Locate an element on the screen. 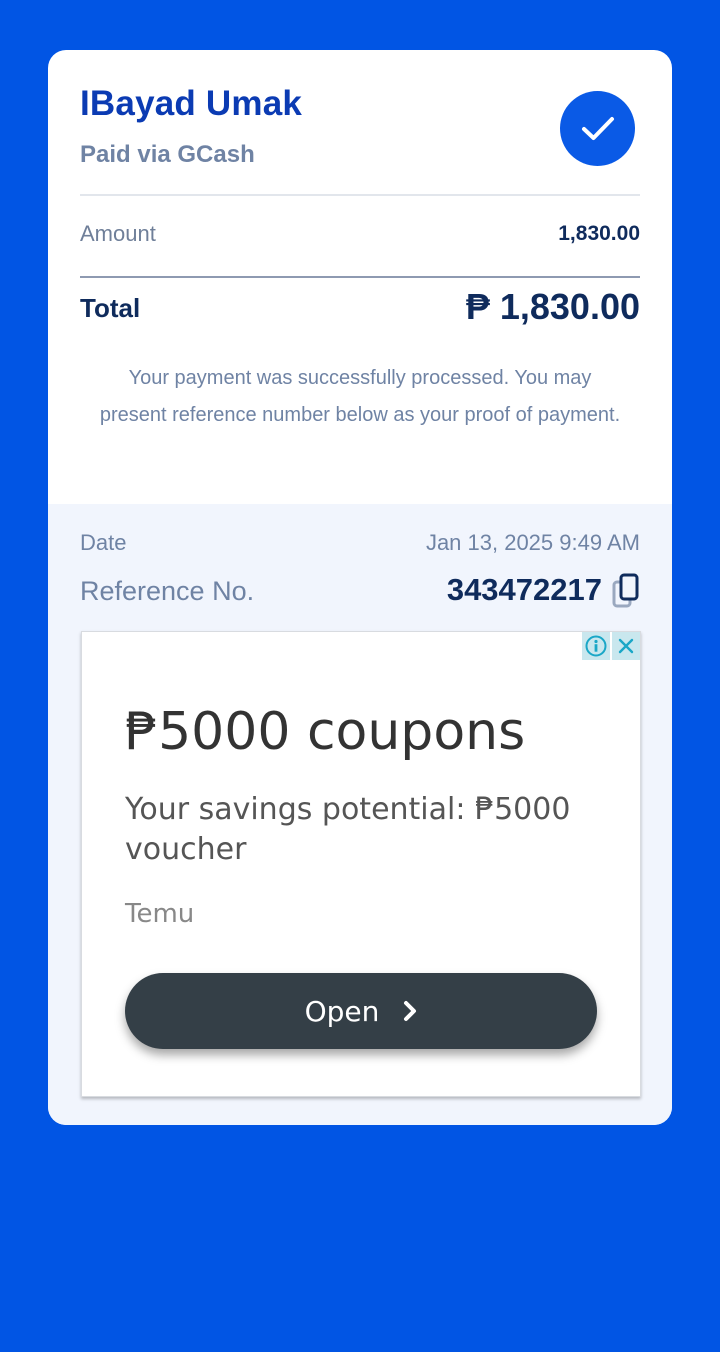 Image resolution: width=720 pixels, height=1352 pixels. ad-advertiser: Temu is located at coordinates (160, 914).